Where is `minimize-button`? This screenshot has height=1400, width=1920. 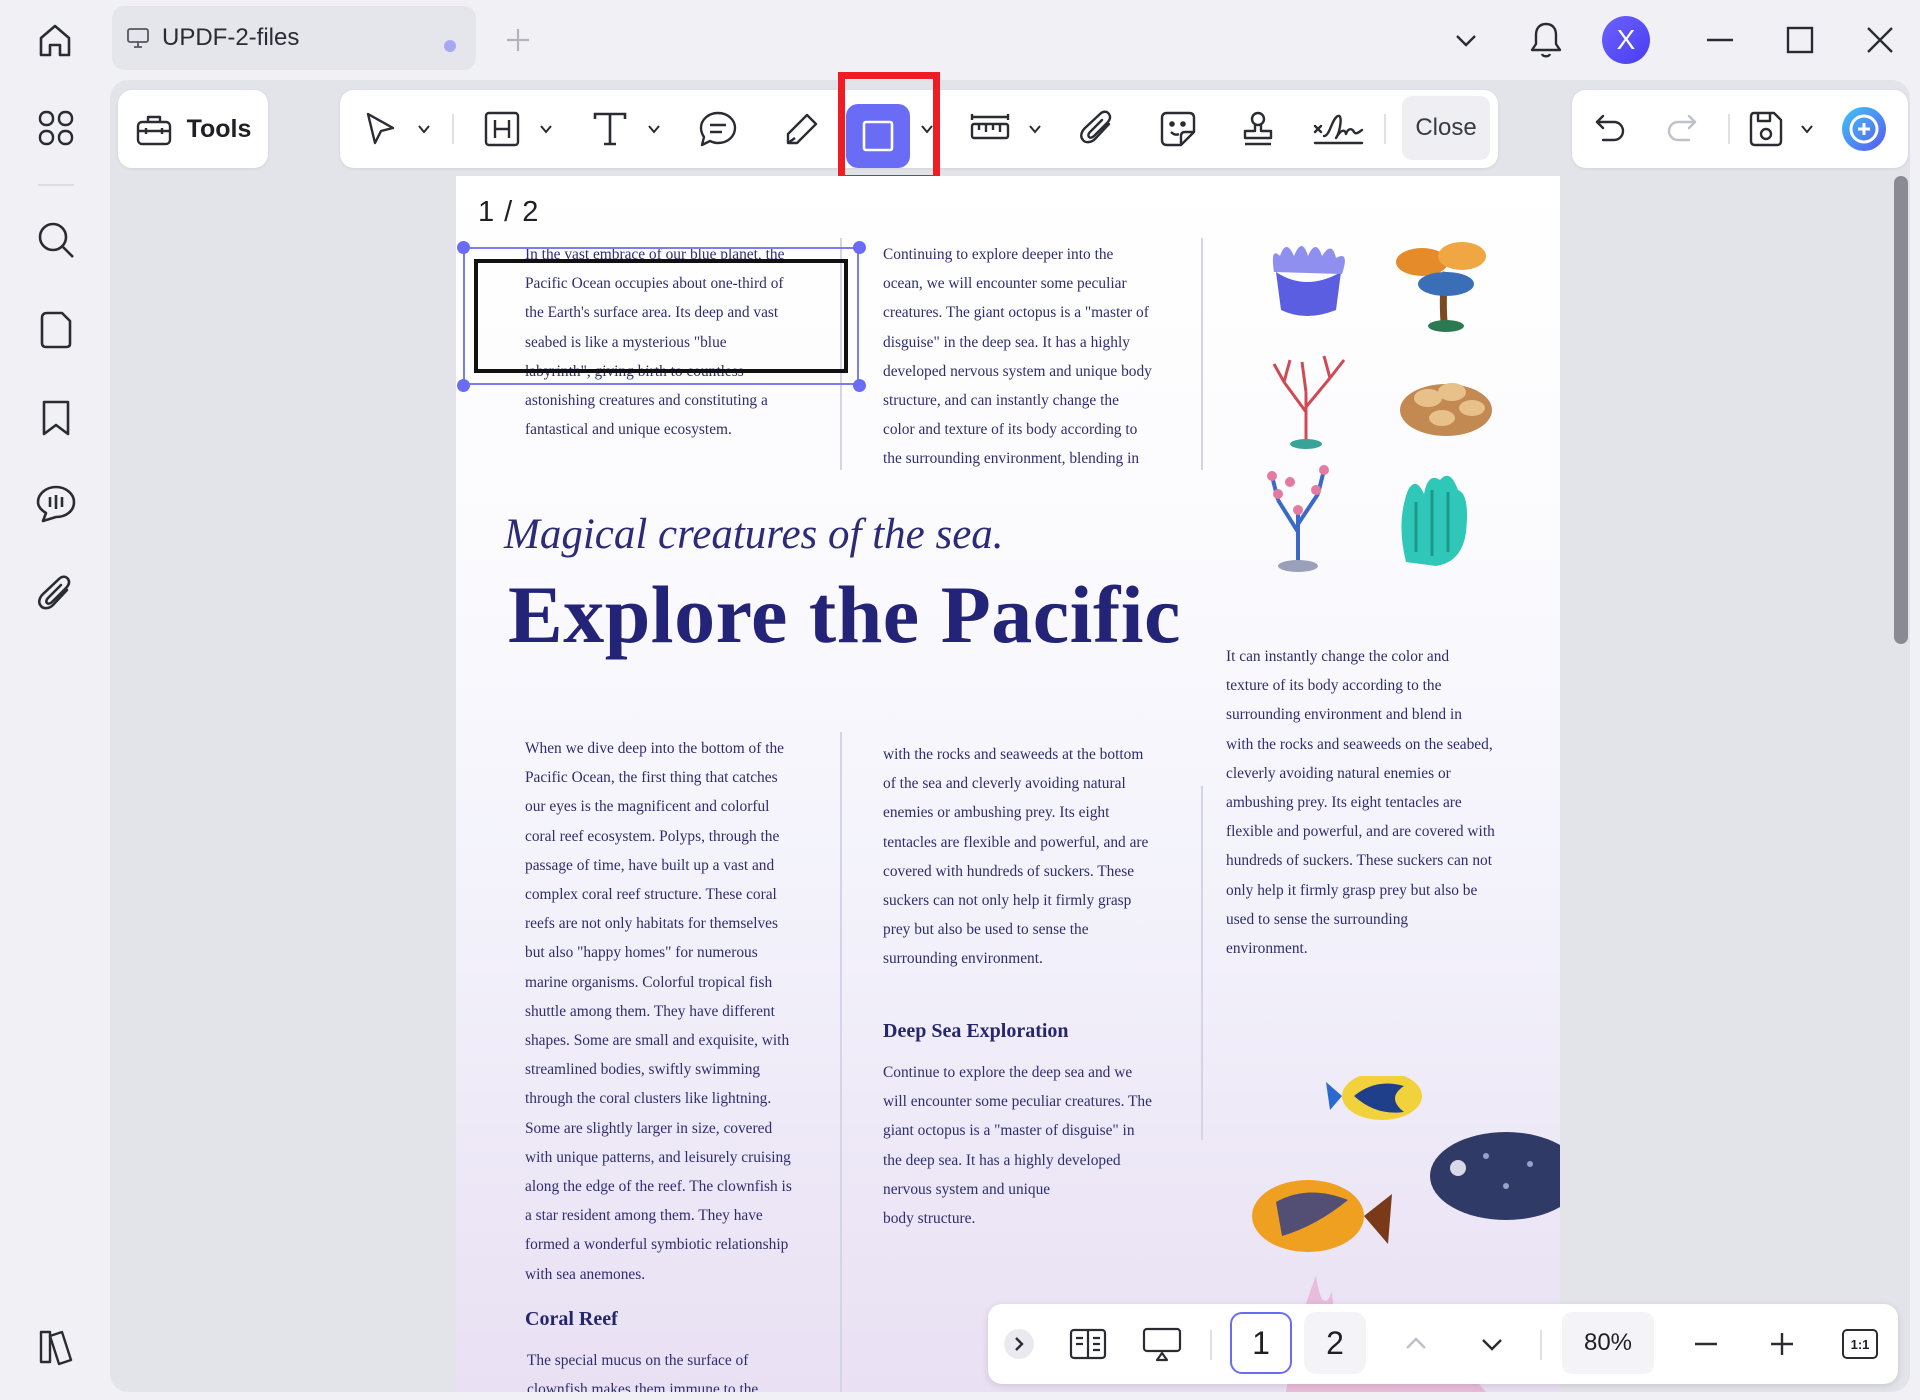
minimize-button is located at coordinates (1720, 40).